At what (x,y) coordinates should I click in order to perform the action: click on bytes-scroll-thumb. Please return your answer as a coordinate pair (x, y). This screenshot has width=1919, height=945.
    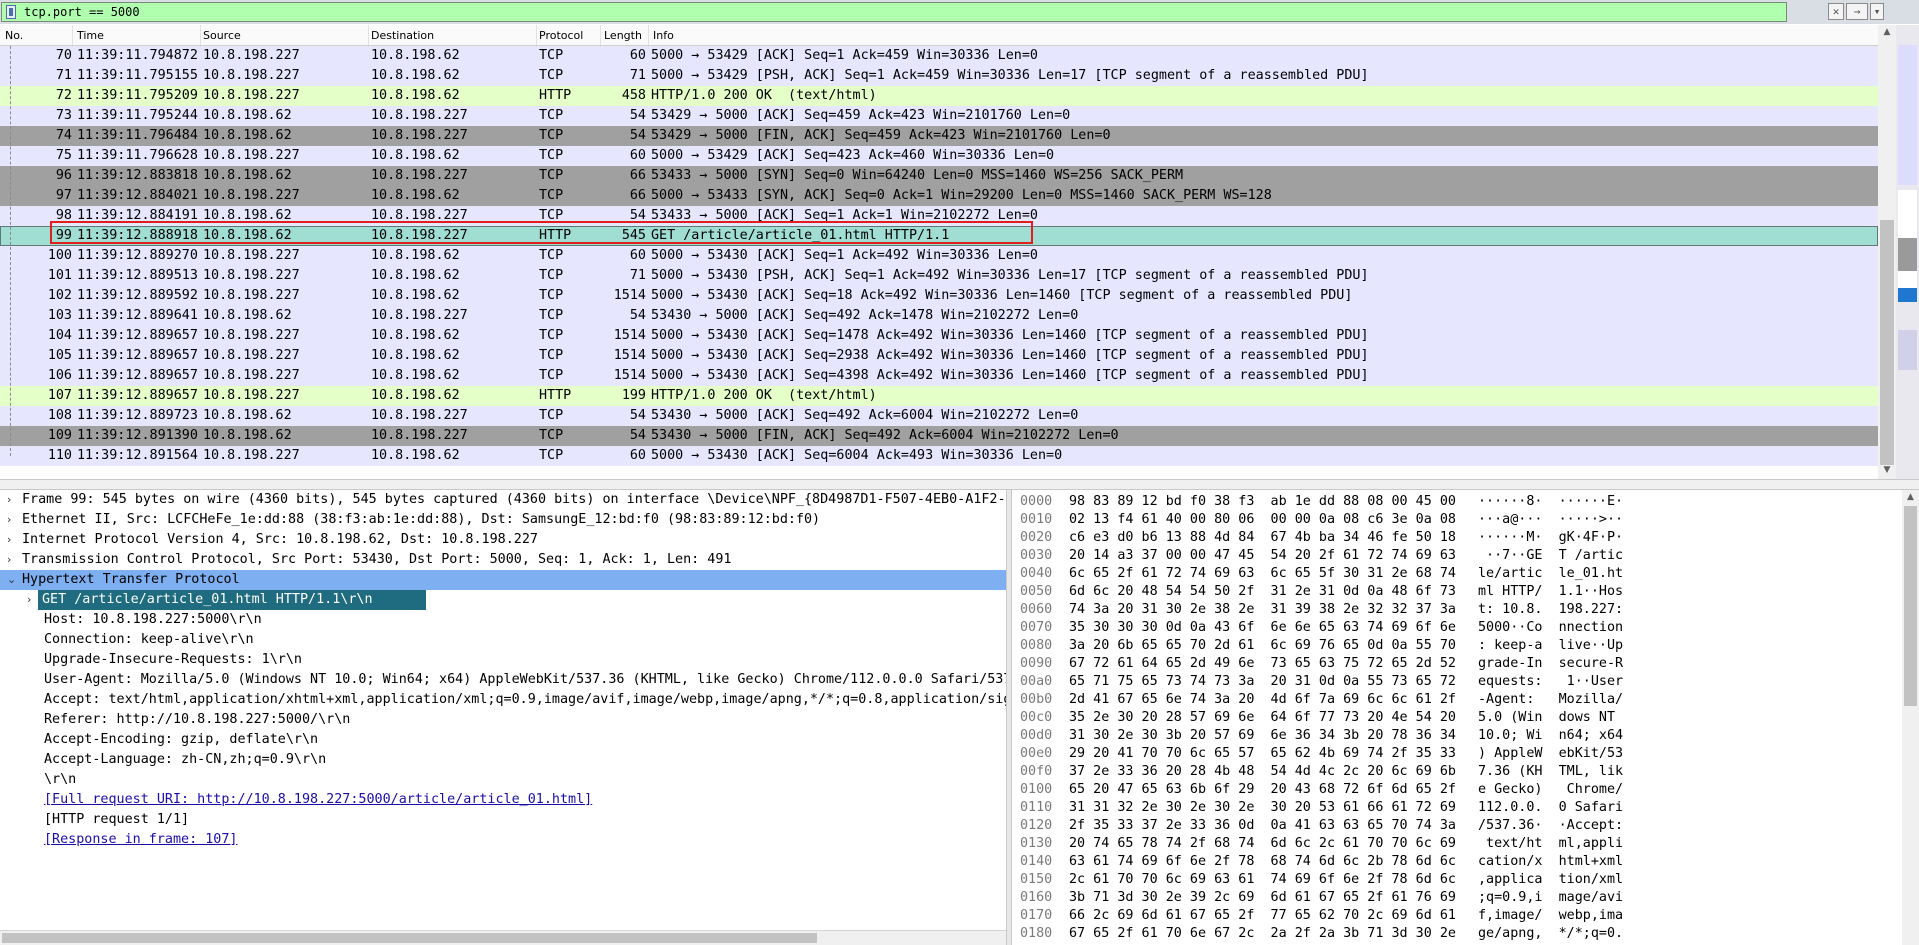
    Looking at the image, I should click on (1910, 606).